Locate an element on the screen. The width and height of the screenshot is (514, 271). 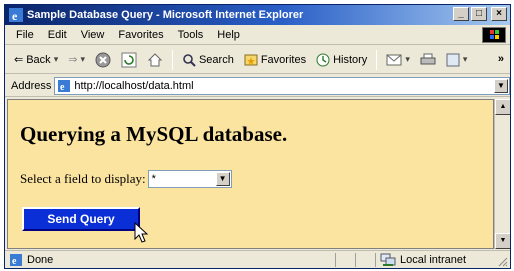
maximize-button: □ is located at coordinates (479, 14).